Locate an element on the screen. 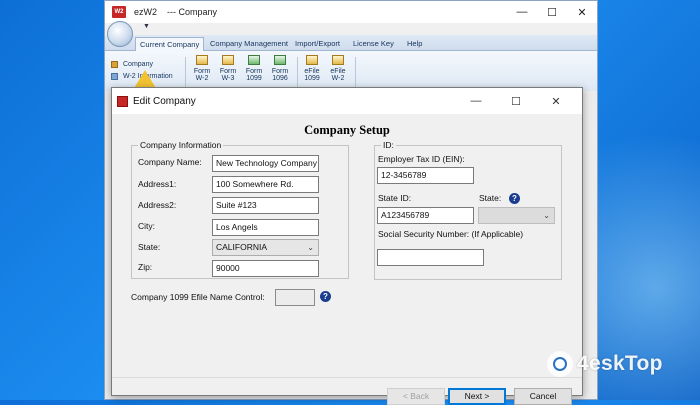 The image size is (700, 405). form-1096-button: Form 1096 is located at coordinates (280, 68).